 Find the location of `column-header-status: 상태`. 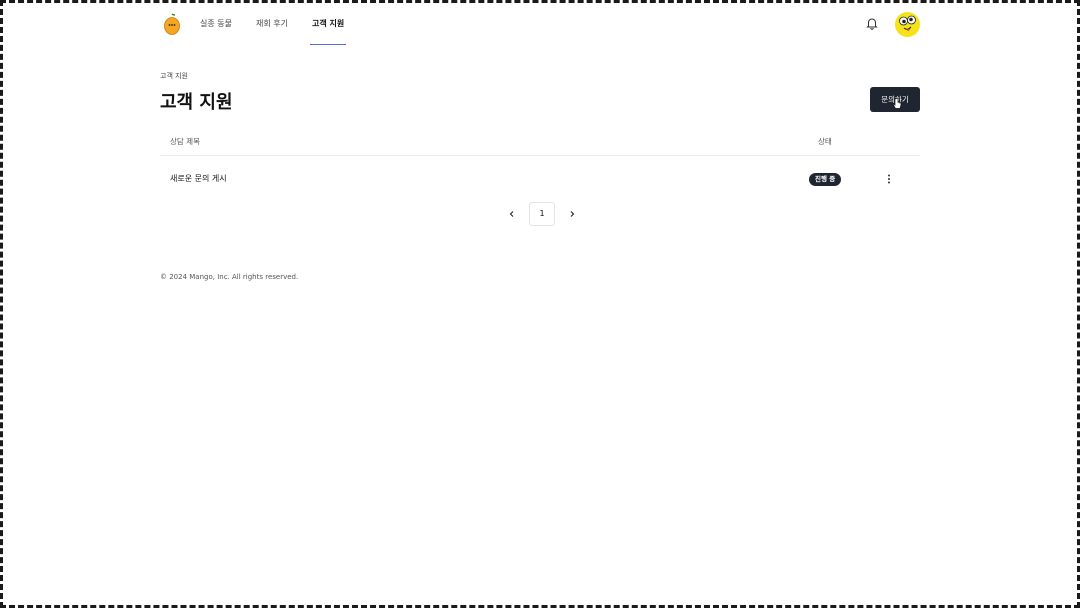

column-header-status: 상태 is located at coordinates (825, 141).